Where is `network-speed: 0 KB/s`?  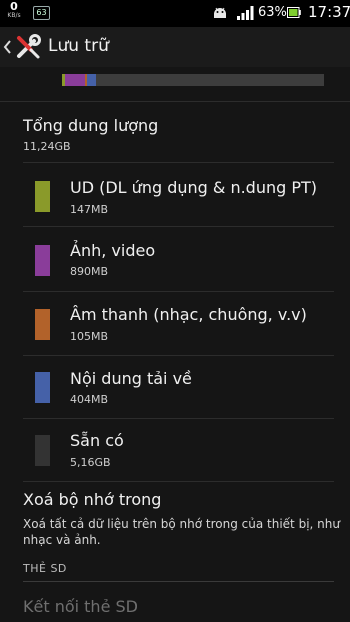 network-speed: 0 KB/s is located at coordinates (14, 10).